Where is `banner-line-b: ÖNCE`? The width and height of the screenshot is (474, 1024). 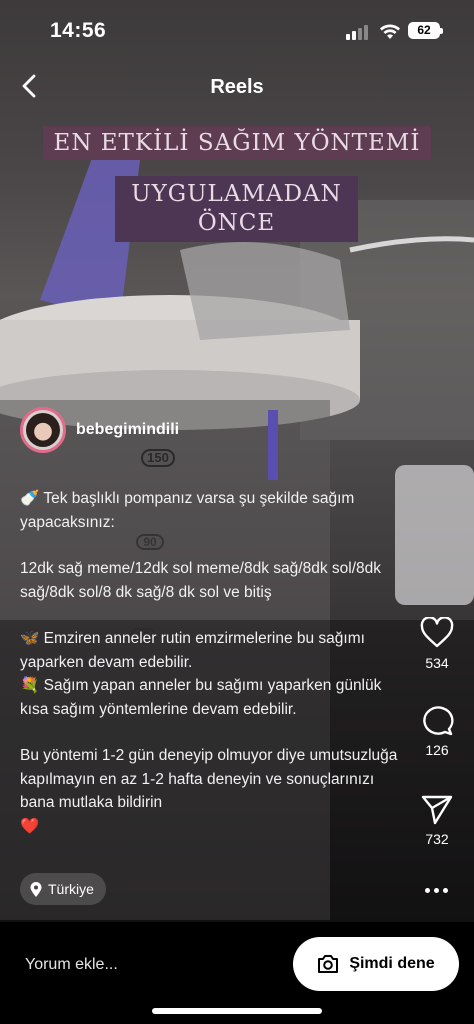 banner-line-b: ÖNCE is located at coordinates (236, 223).